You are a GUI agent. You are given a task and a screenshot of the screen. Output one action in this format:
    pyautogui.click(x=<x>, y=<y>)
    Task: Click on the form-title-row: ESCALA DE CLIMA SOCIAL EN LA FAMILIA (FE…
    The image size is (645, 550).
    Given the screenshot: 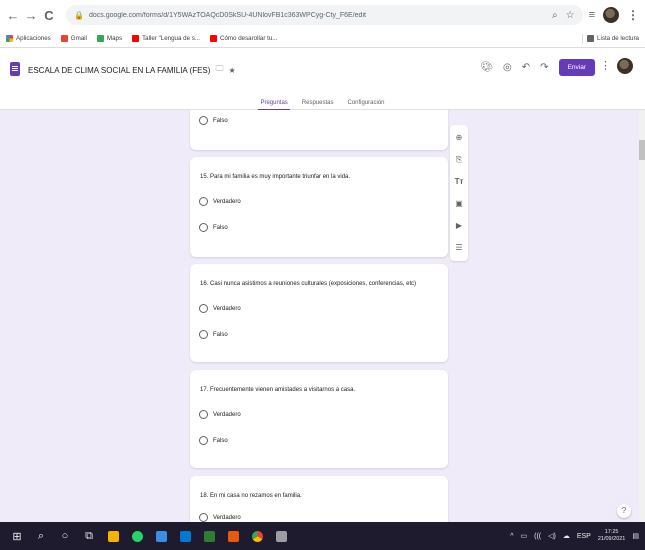 What is the action you would take?
    pyautogui.click(x=132, y=70)
    